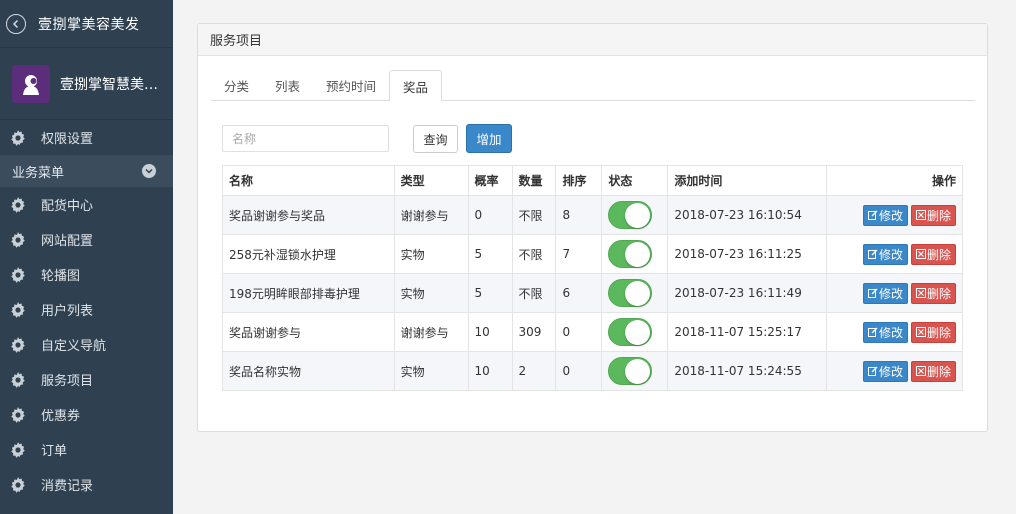 The image size is (1016, 514). What do you see at coordinates (747, 332) in the screenshot?
I see `cell-time: 2018-11-07 15:25:17` at bounding box center [747, 332].